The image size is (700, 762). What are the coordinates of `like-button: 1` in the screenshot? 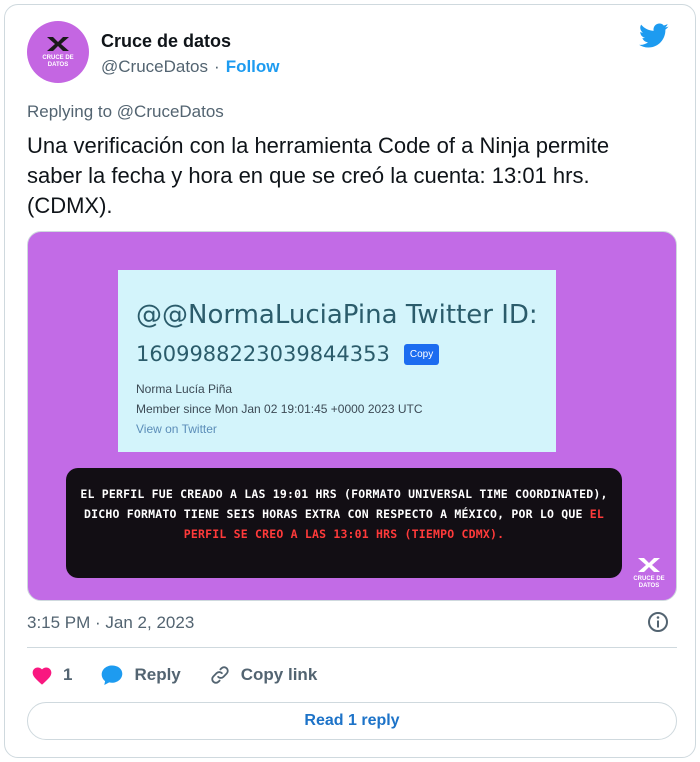 It's located at (51, 675).